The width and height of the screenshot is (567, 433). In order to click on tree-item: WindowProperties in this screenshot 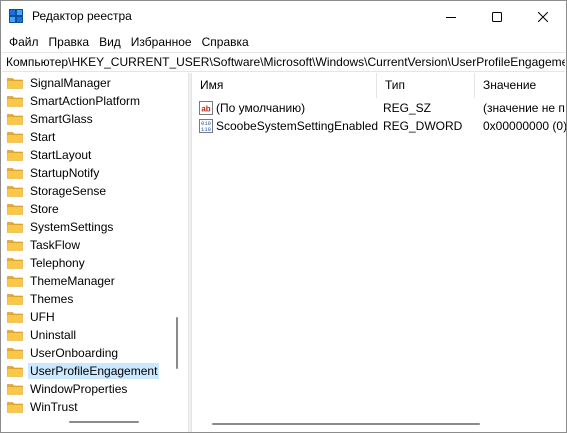, I will do `click(94, 389)`.